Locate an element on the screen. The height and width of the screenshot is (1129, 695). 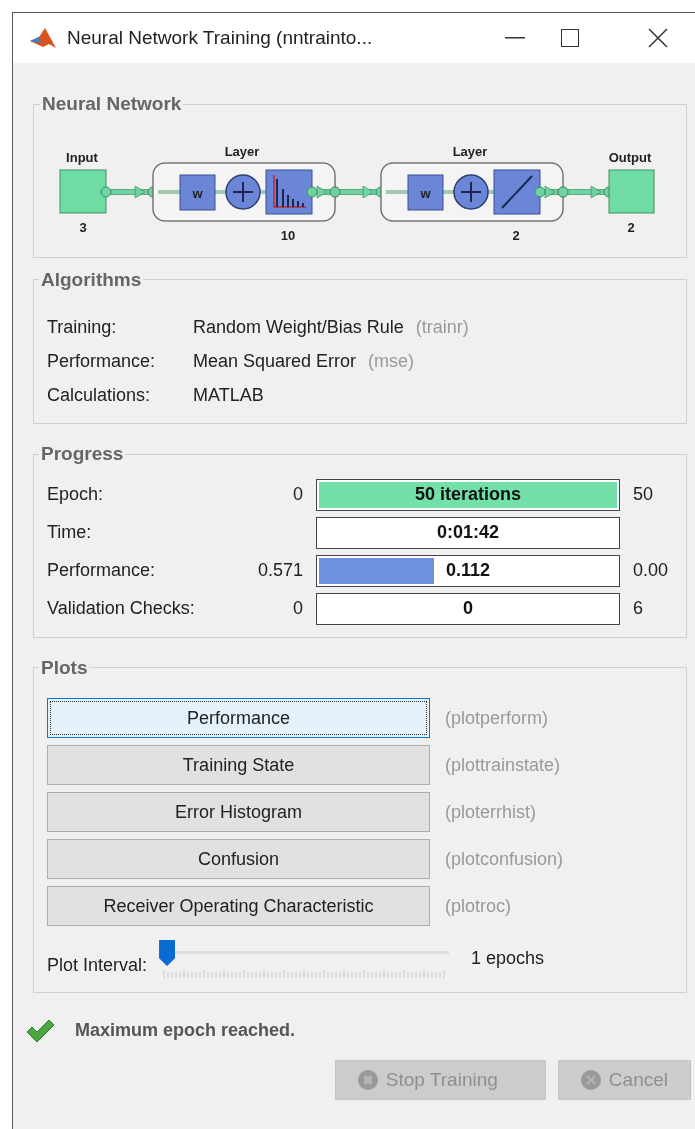
input-block is located at coordinates (83, 191).